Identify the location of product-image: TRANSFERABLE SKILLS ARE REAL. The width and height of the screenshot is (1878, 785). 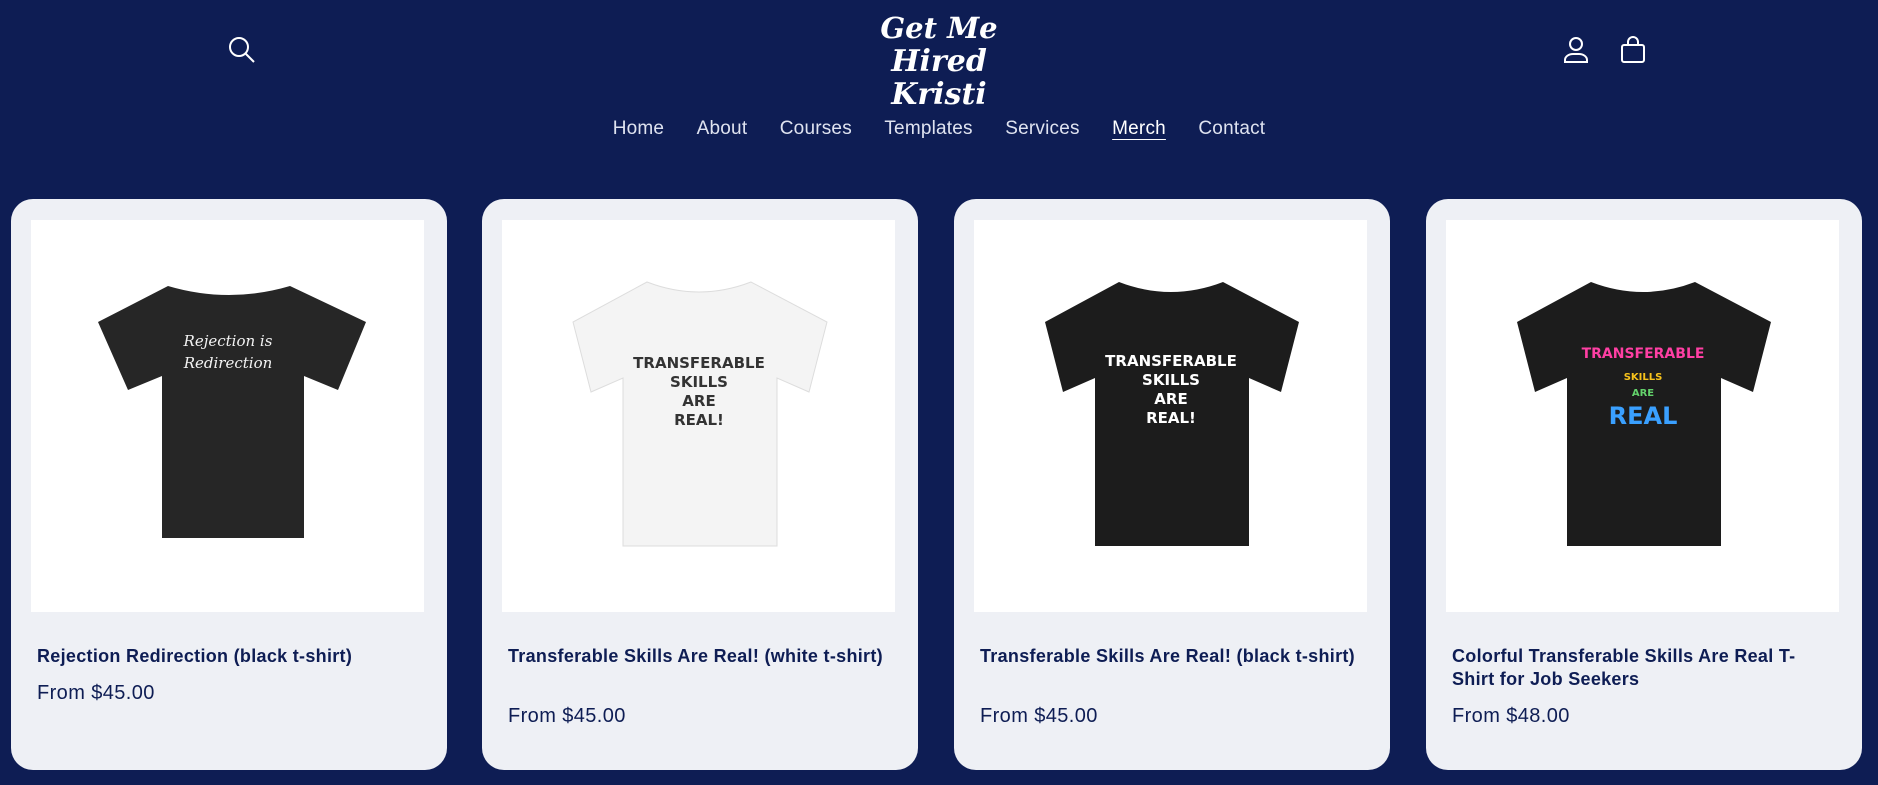
(1642, 416).